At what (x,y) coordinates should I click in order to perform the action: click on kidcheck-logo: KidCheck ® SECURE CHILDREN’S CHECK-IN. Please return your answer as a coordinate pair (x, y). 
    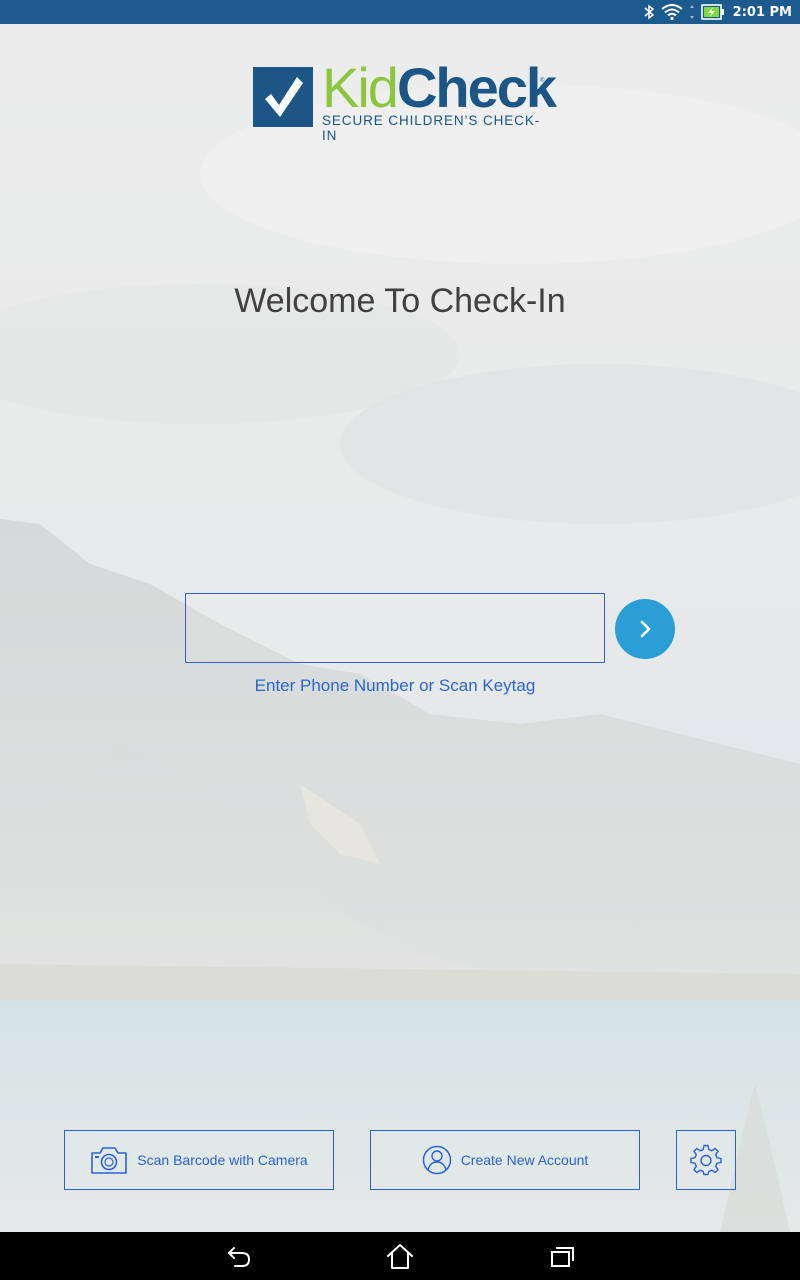
    Looking at the image, I should click on (404, 101).